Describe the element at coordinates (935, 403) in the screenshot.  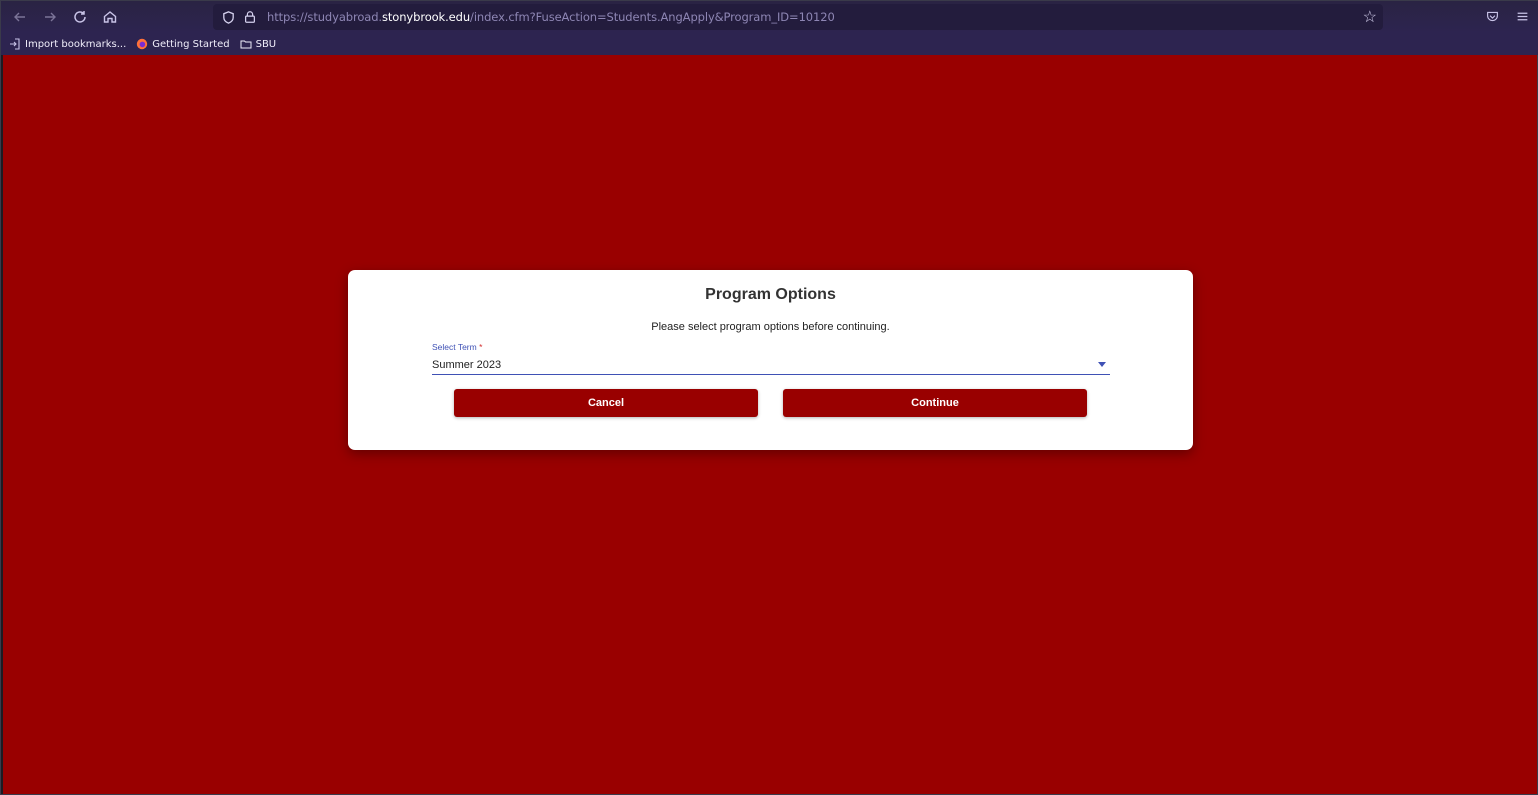
I see `continue-button: Continue` at that location.